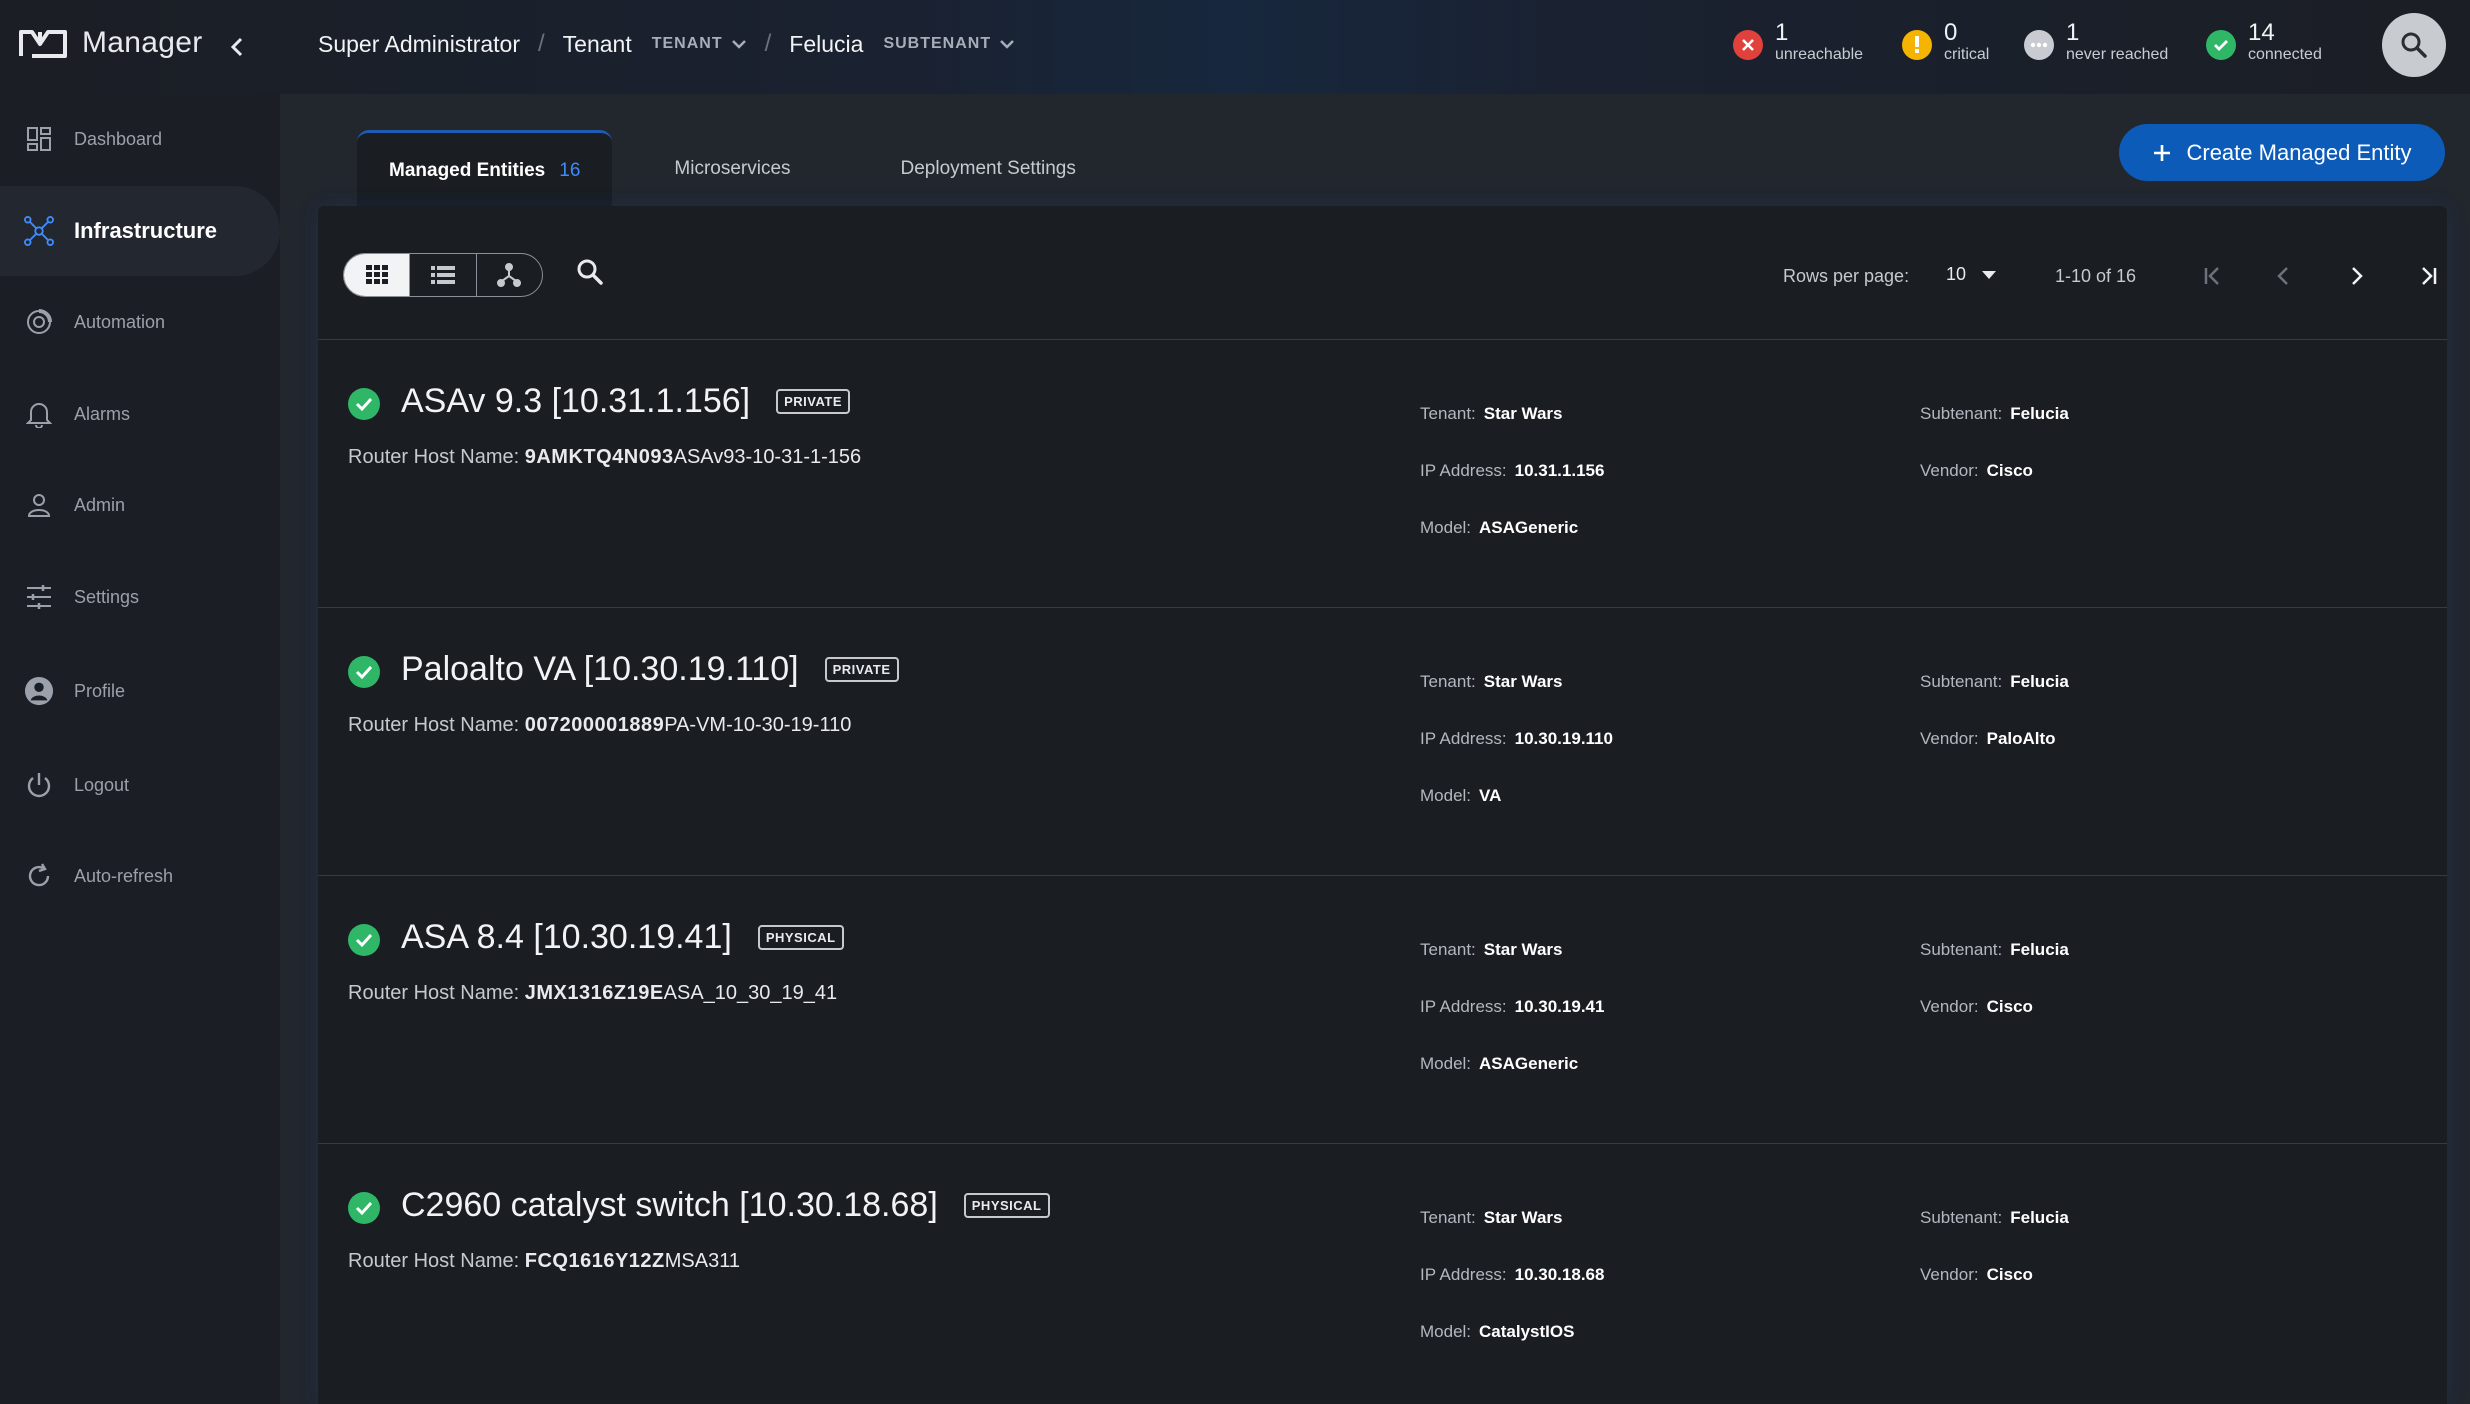 Image resolution: width=2470 pixels, height=1404 pixels. What do you see at coordinates (140, 785) in the screenshot?
I see `sidebar-item-logout: Logout` at bounding box center [140, 785].